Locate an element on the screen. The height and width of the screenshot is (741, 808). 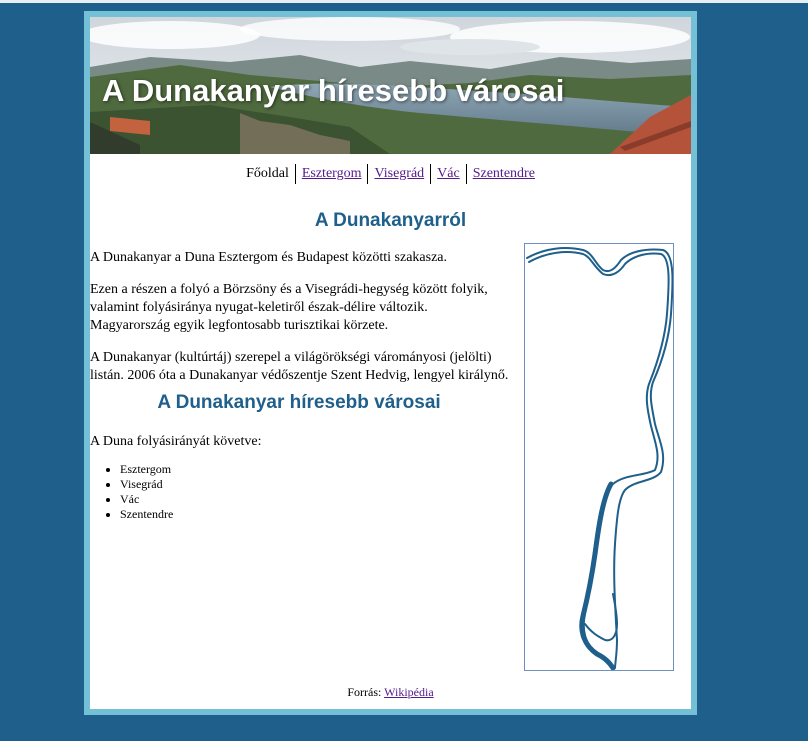
list-item: Szentendre is located at coordinates (146, 514).